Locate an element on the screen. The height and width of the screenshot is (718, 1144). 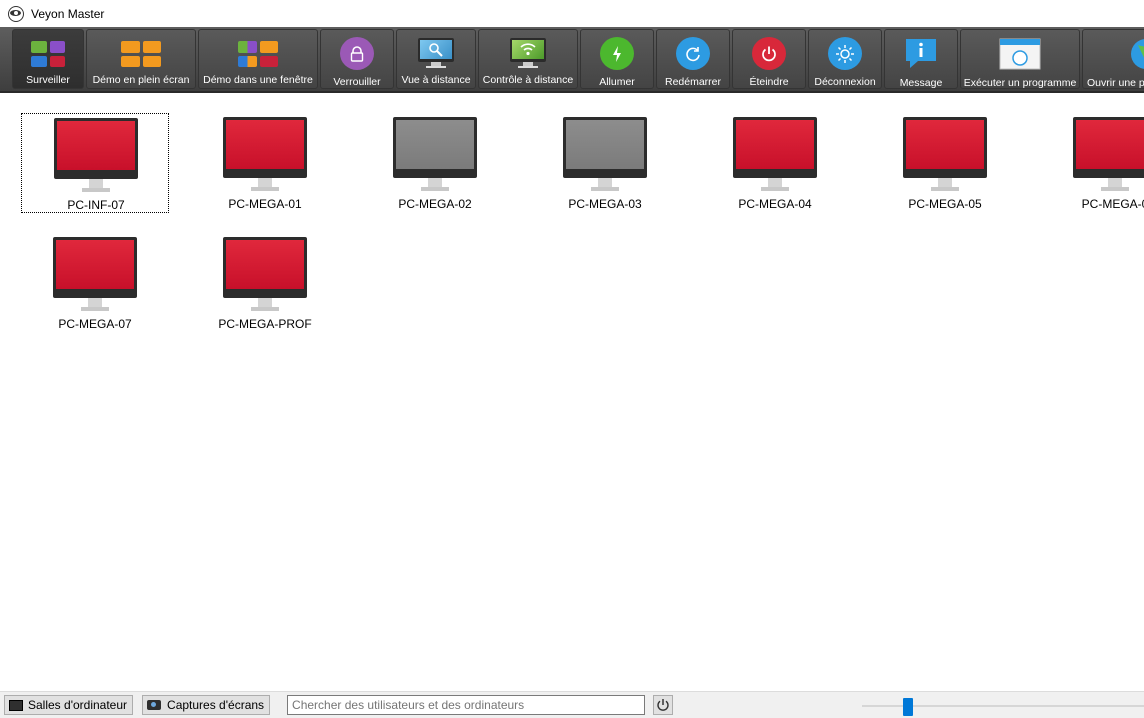
remote-view-button: Vue à distance is located at coordinates (436, 59).